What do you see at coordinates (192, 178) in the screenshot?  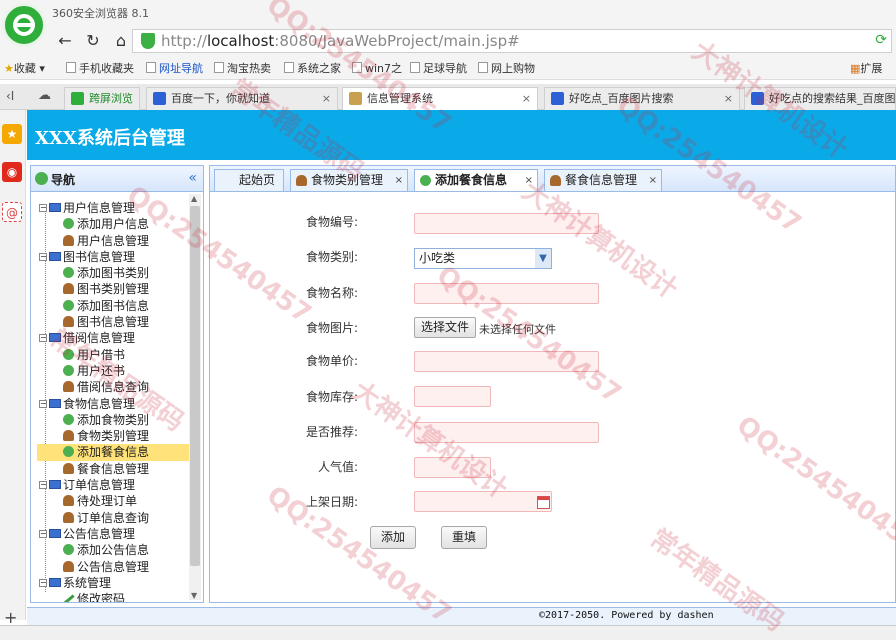 I see `collapse-icon: «` at bounding box center [192, 178].